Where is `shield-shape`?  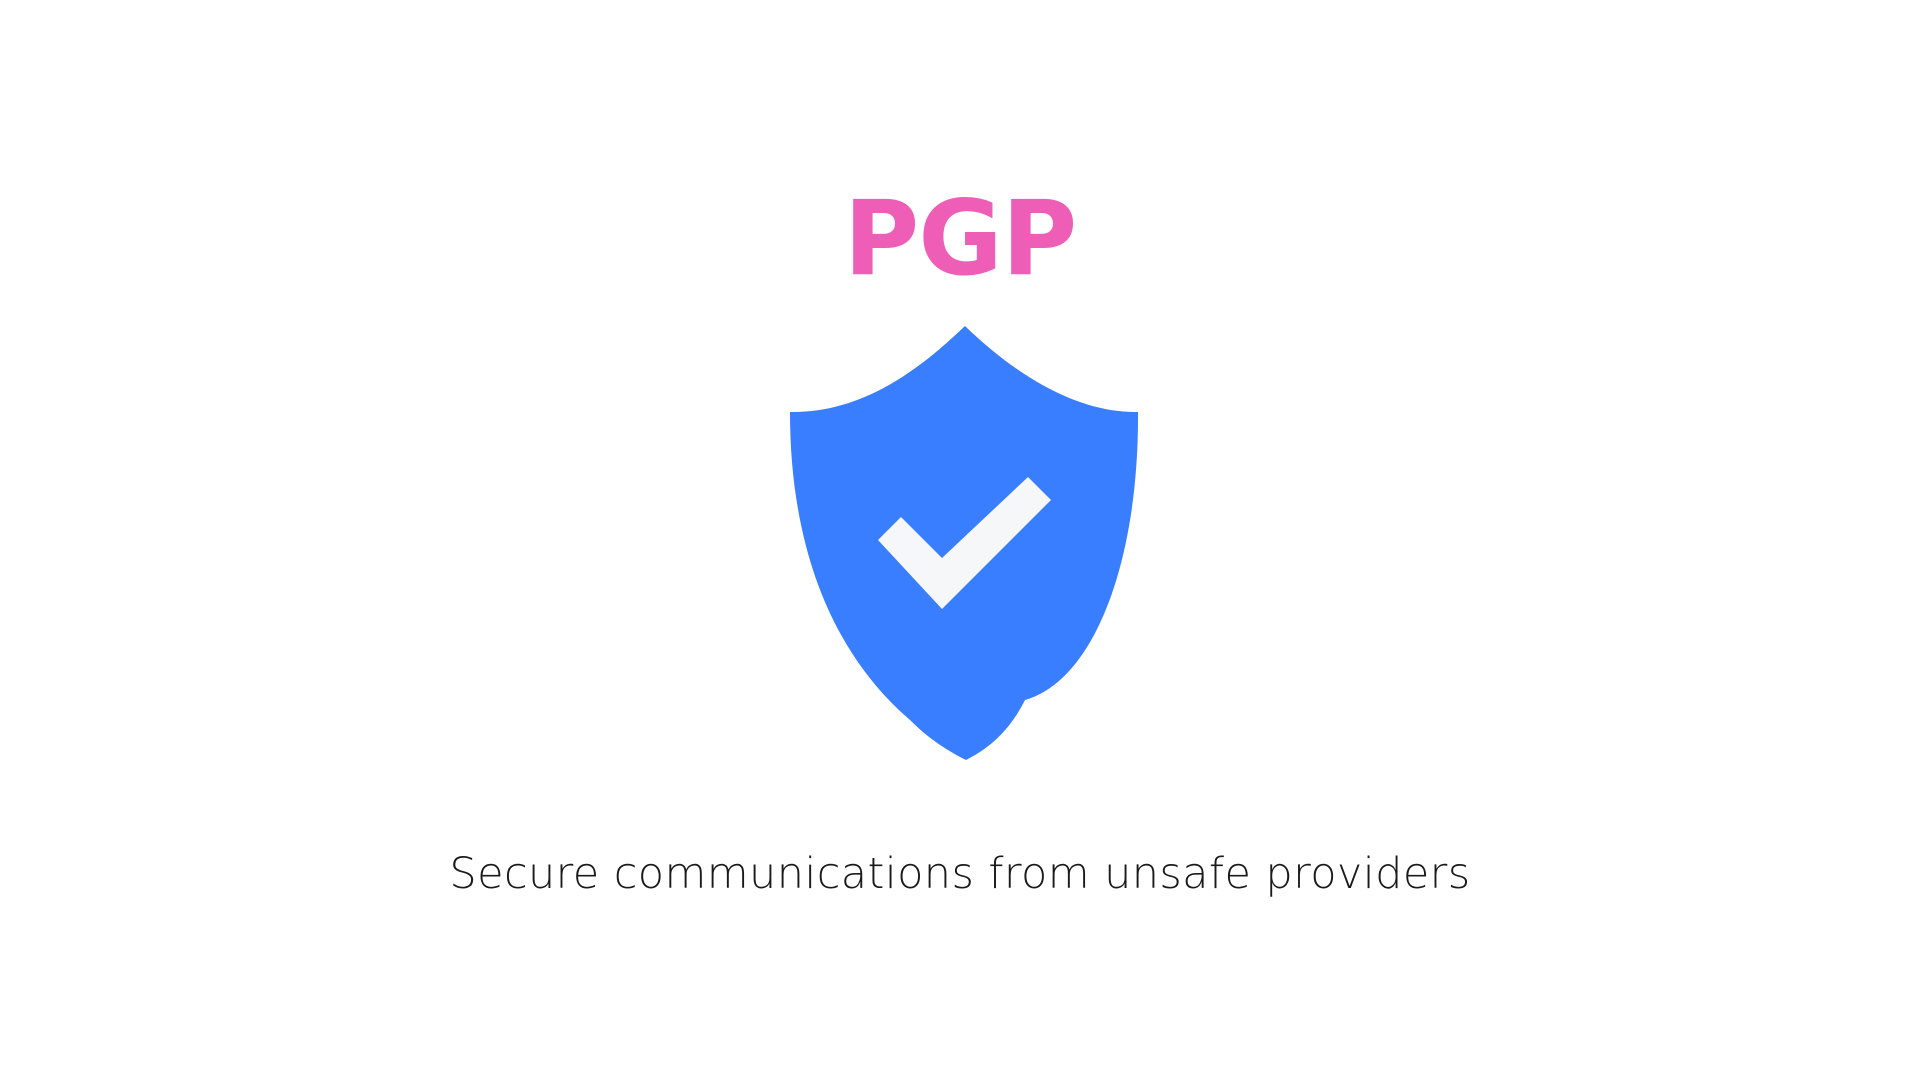 shield-shape is located at coordinates (964, 543).